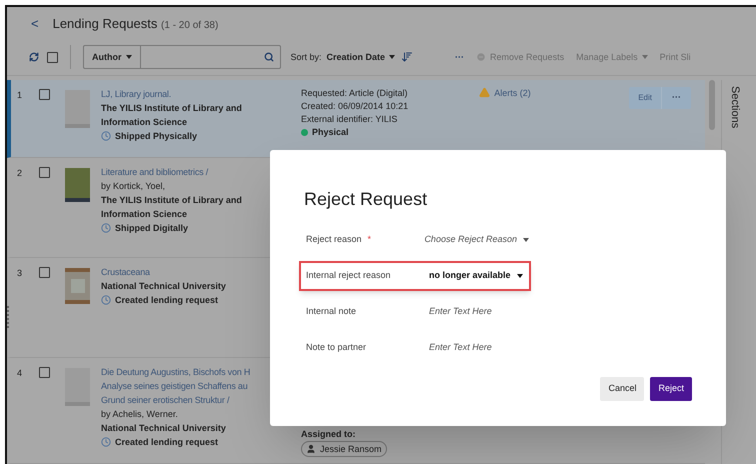 The width and height of the screenshot is (756, 464). I want to click on dialog-title: Reject Request, so click(366, 199).